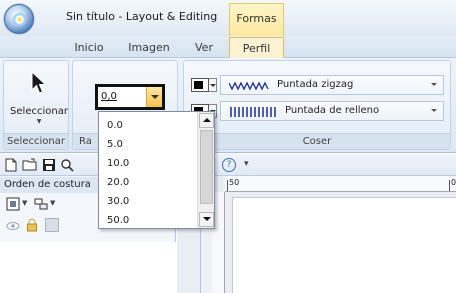 The height and width of the screenshot is (293, 456). What do you see at coordinates (11, 165) in the screenshot?
I see `new-file-icon` at bounding box center [11, 165].